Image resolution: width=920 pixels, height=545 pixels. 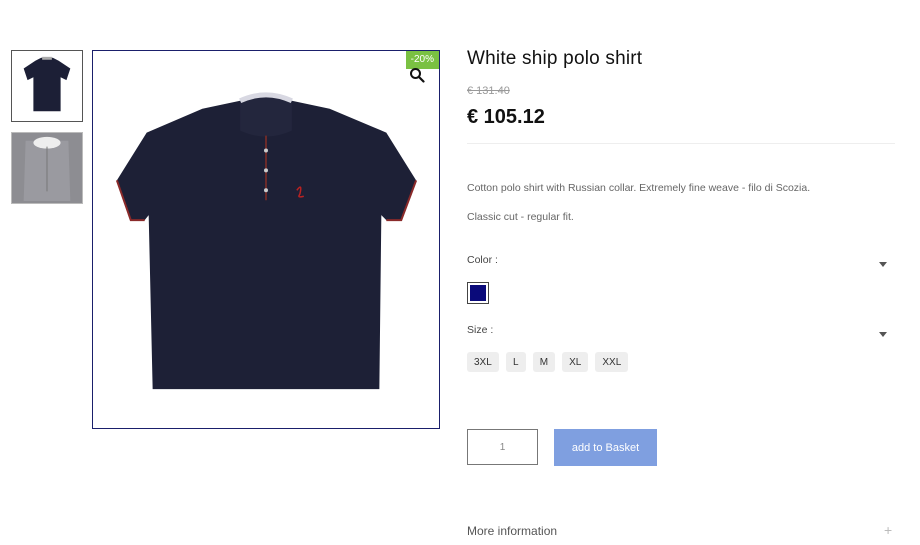 I want to click on size-option-xl: XL, so click(x=575, y=362).